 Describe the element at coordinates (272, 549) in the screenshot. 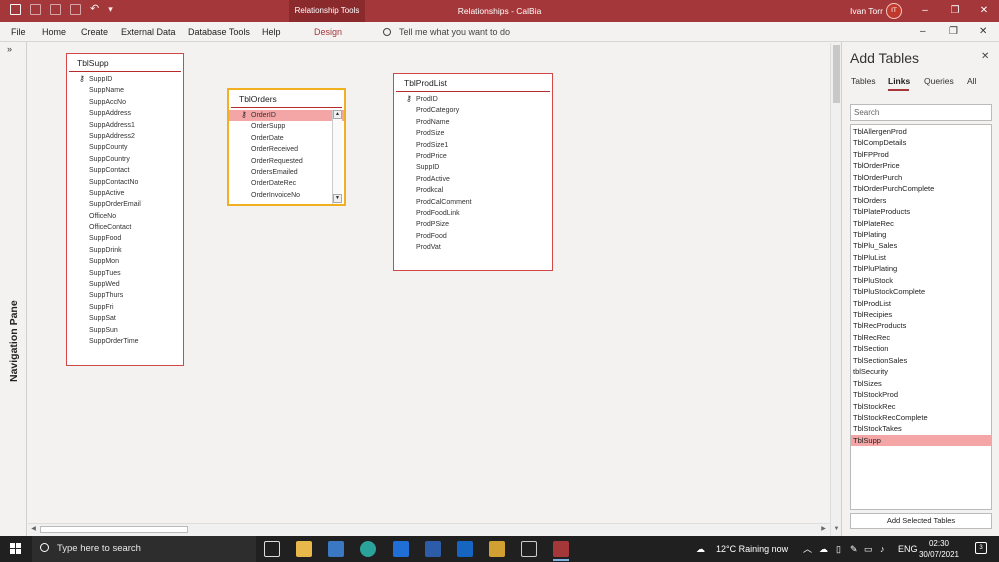

I see `task-view-icon` at that location.